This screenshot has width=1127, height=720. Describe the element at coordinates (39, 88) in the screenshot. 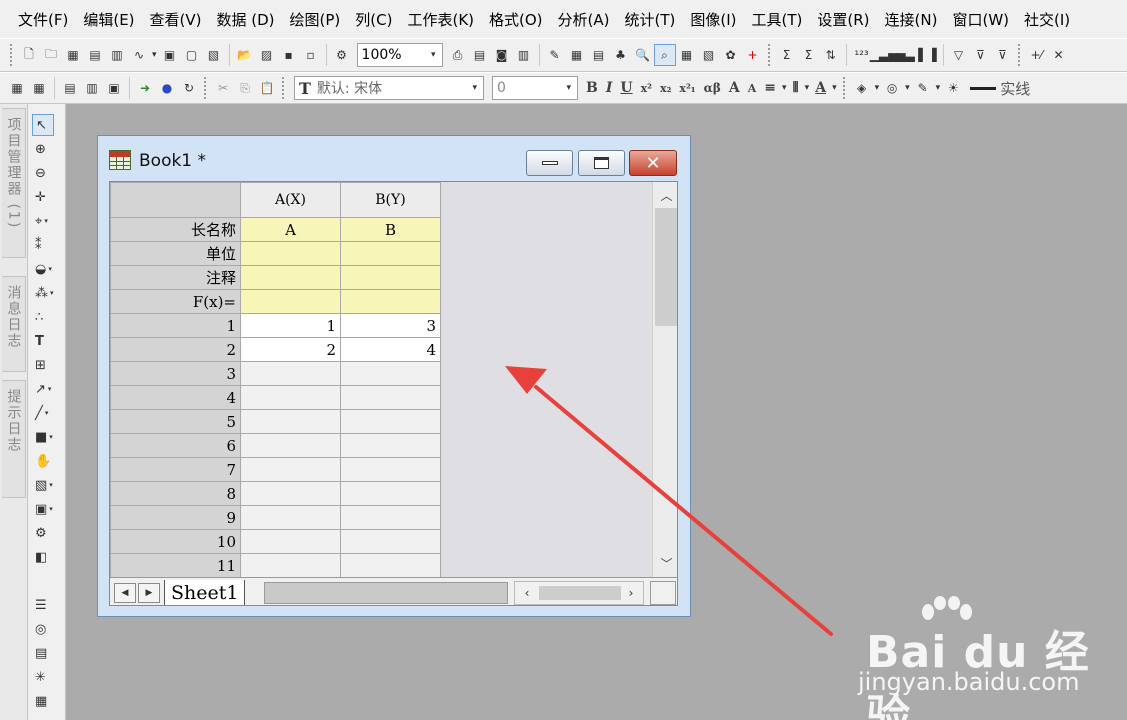

I see `import-wizard-icon: ▦` at that location.